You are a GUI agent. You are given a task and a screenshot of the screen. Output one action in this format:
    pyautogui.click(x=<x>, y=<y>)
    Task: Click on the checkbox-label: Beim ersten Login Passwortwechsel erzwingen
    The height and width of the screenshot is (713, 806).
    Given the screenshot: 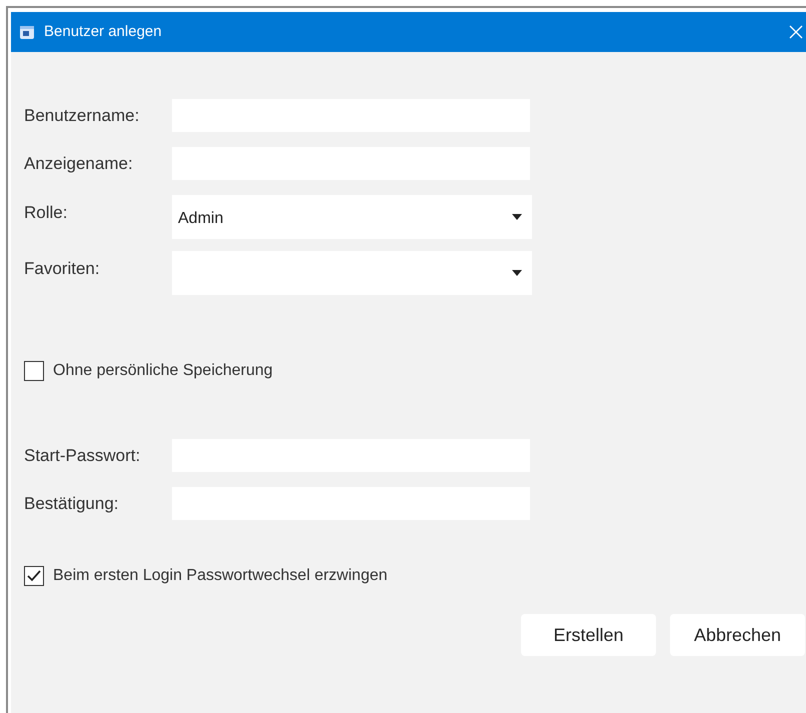 What is the action you would take?
    pyautogui.click(x=220, y=576)
    